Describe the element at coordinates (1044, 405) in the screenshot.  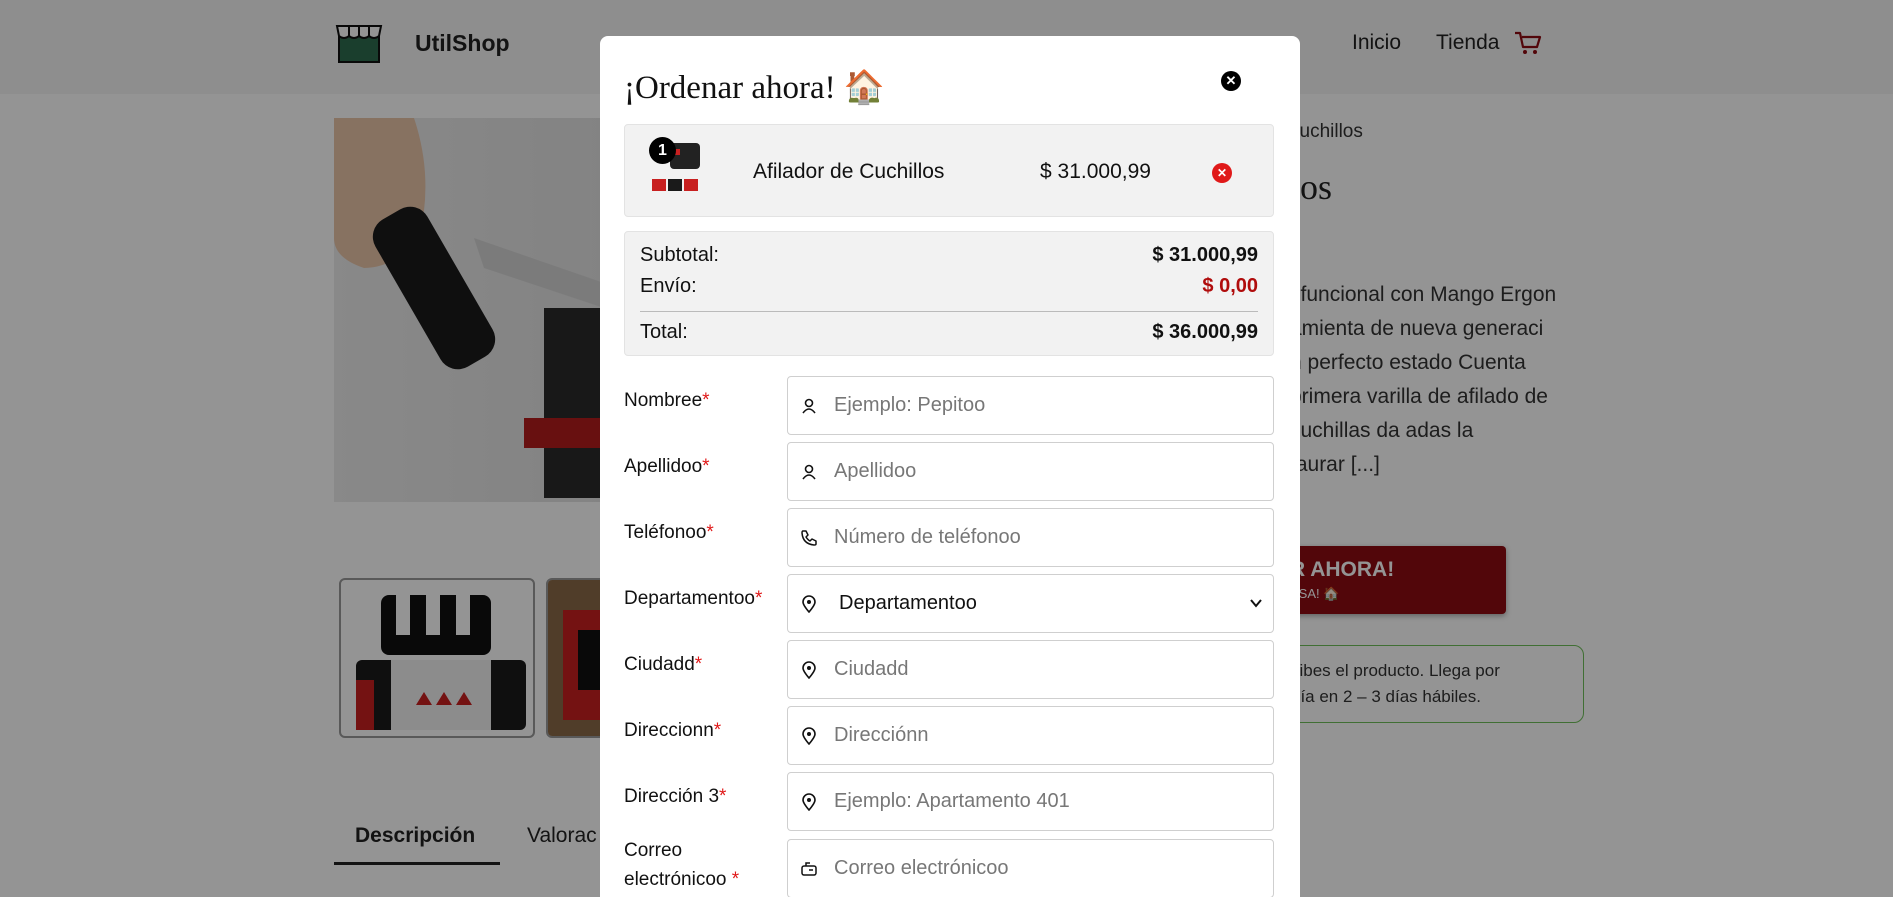
I see `nombre-input` at that location.